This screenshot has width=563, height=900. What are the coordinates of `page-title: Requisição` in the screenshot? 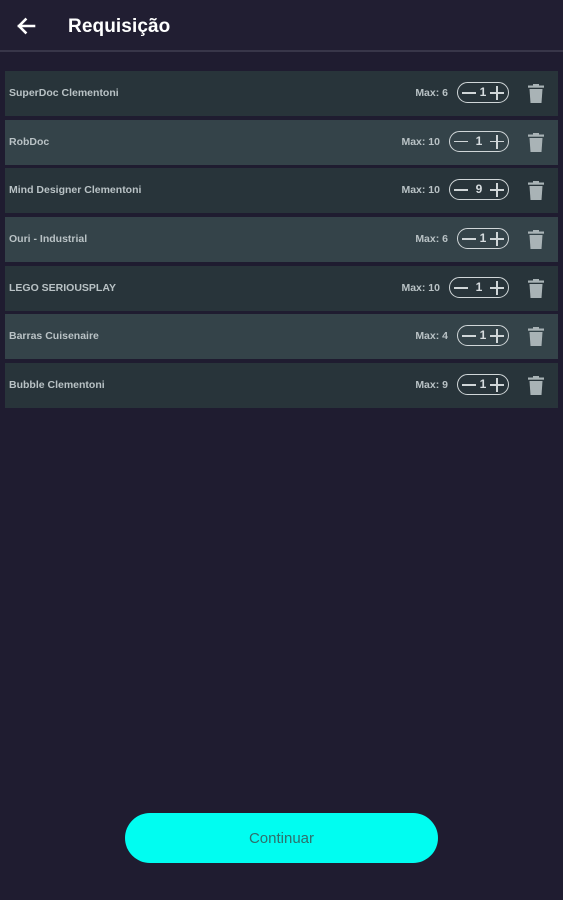 It's located at (119, 26).